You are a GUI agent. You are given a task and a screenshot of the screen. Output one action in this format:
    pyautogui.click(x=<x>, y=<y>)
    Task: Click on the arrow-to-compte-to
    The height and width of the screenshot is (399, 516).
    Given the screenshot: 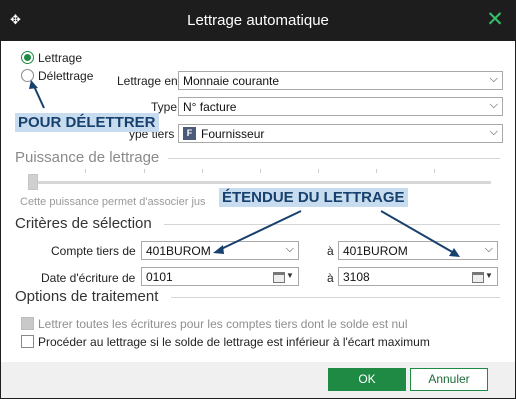 What is the action you would take?
    pyautogui.click(x=417, y=232)
    